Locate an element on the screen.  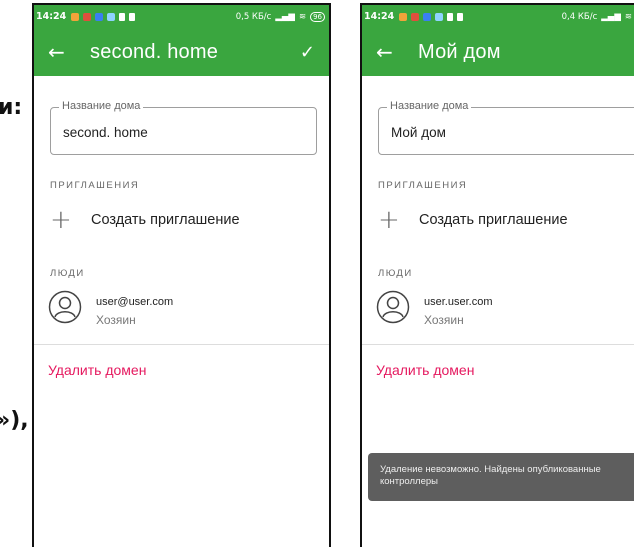
person-list-item: user@user.com Хозяин is located at coordinates (110, 308).